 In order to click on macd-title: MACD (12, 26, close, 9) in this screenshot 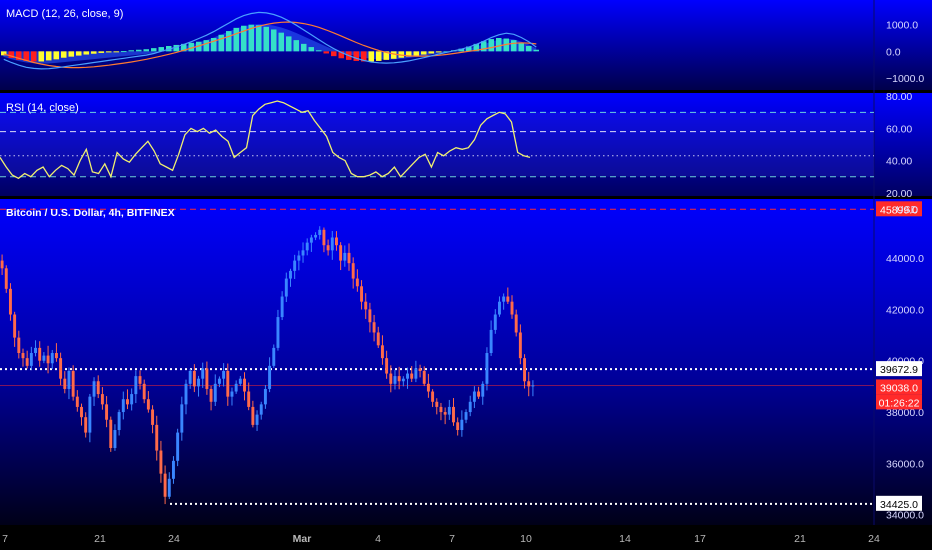, I will do `click(64, 14)`.